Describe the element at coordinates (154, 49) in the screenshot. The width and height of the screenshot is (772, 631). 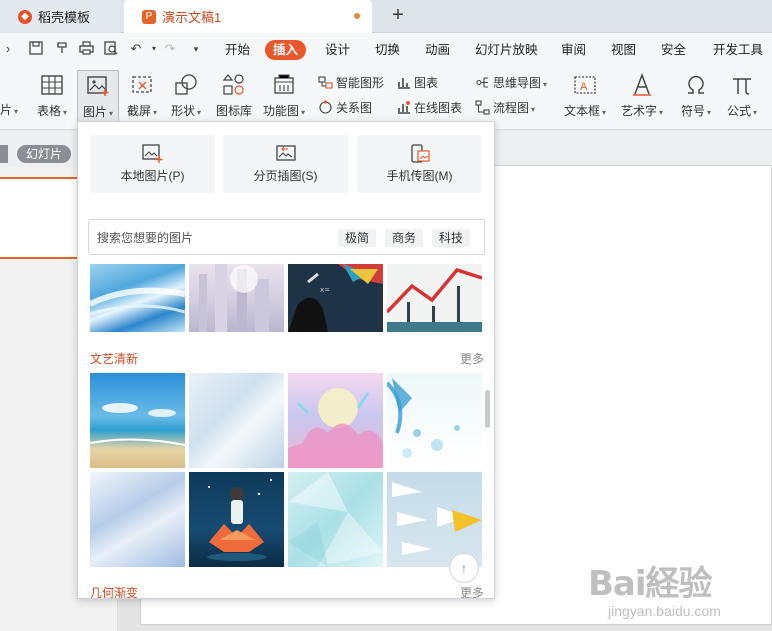
I see `undo-dropdown-icon: ▾` at that location.